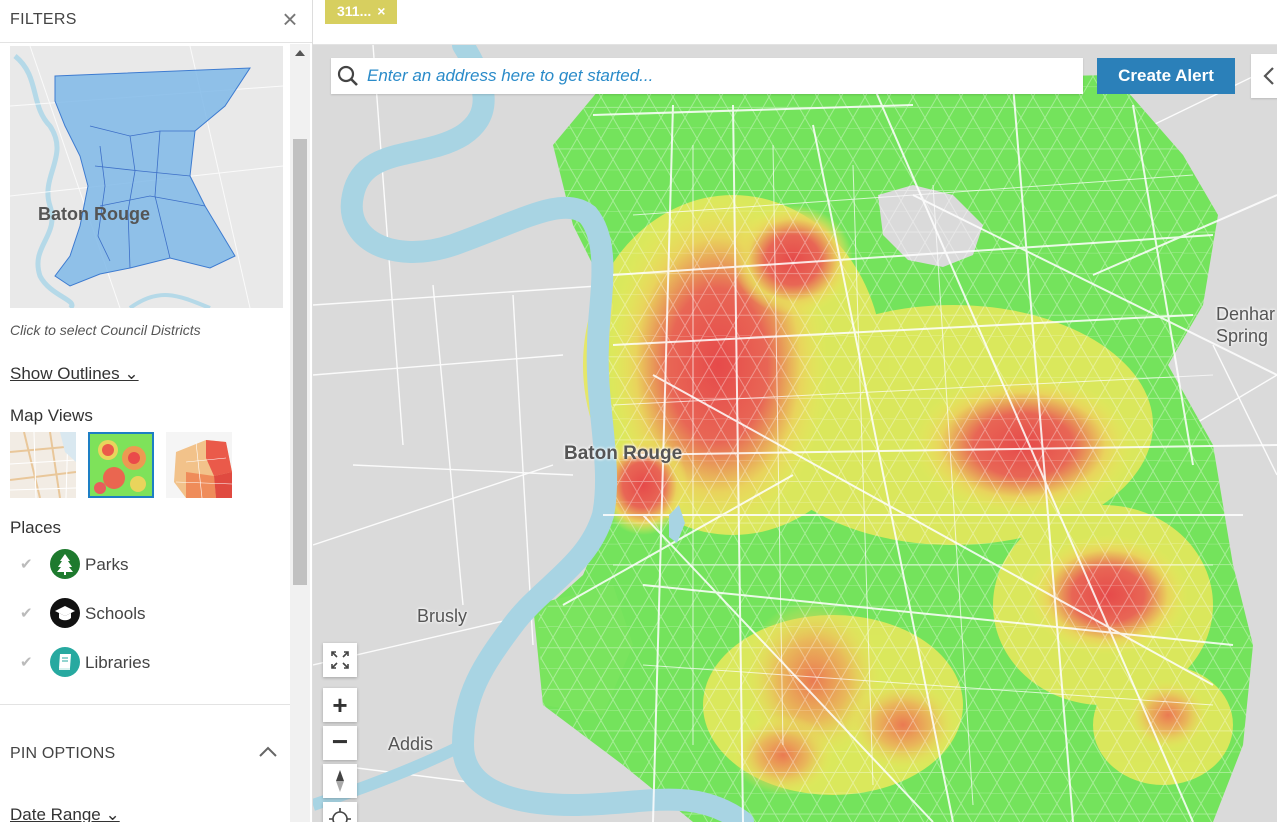  I want to click on fullscreen-icon, so click(340, 660).